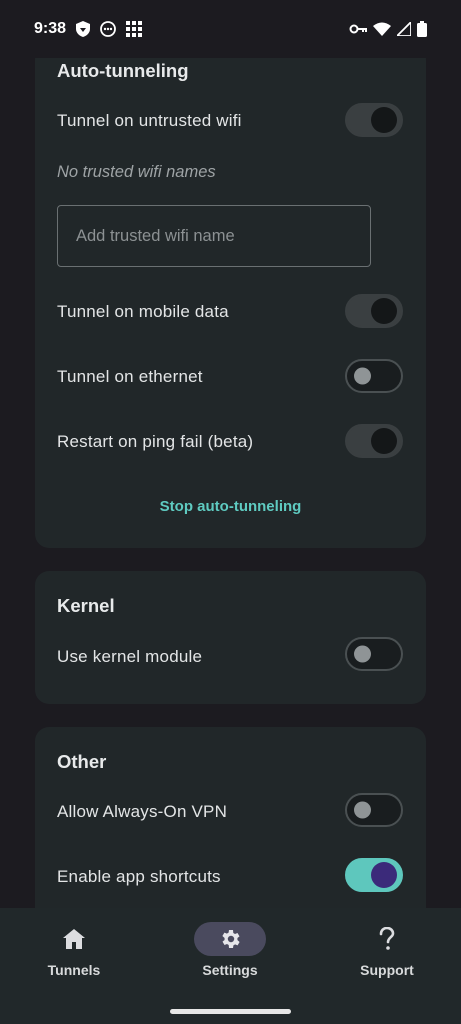  Describe the element at coordinates (143, 311) in the screenshot. I see `mobile-data-label: Tunnel on mobile data` at that location.